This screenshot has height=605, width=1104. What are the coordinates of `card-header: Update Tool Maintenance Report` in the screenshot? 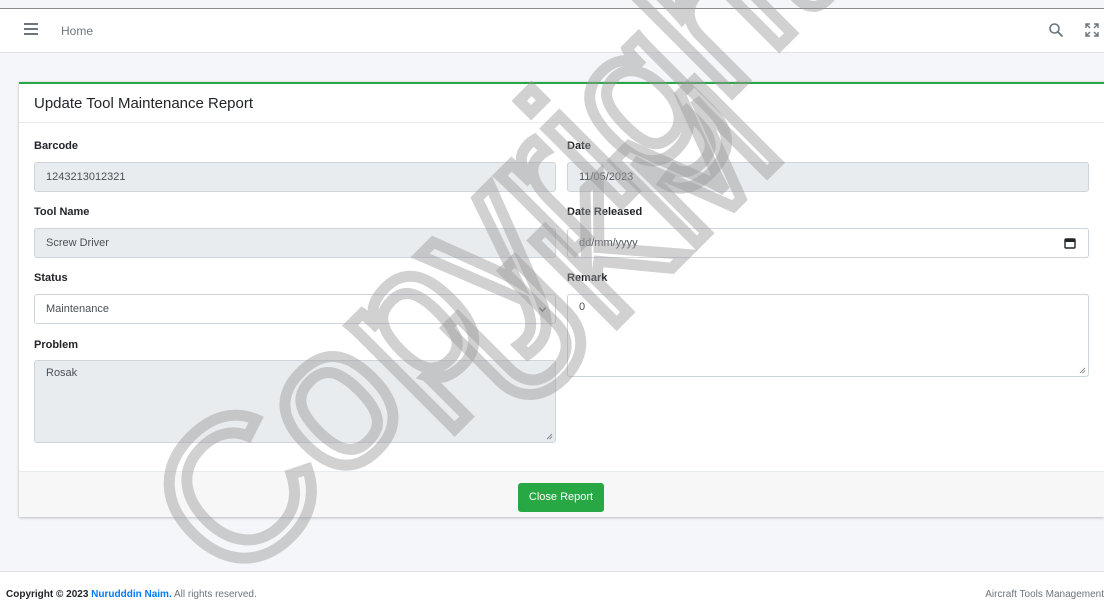 It's located at (561, 103).